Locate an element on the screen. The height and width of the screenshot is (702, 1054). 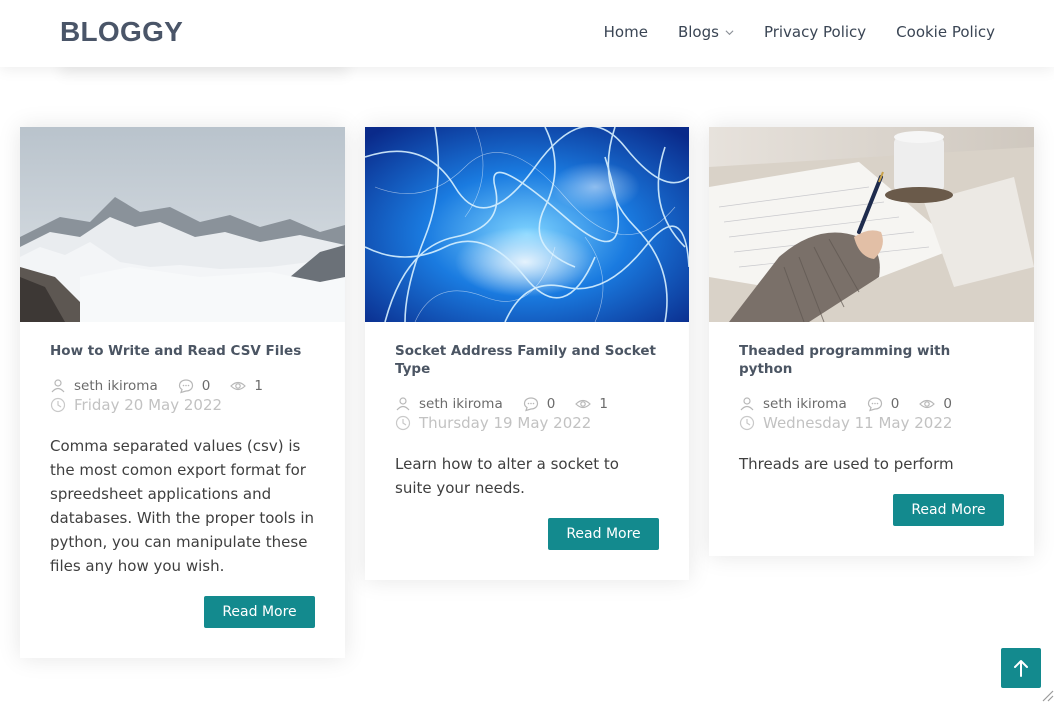
post-date: Friday 20 May 2022 is located at coordinates (182, 405).